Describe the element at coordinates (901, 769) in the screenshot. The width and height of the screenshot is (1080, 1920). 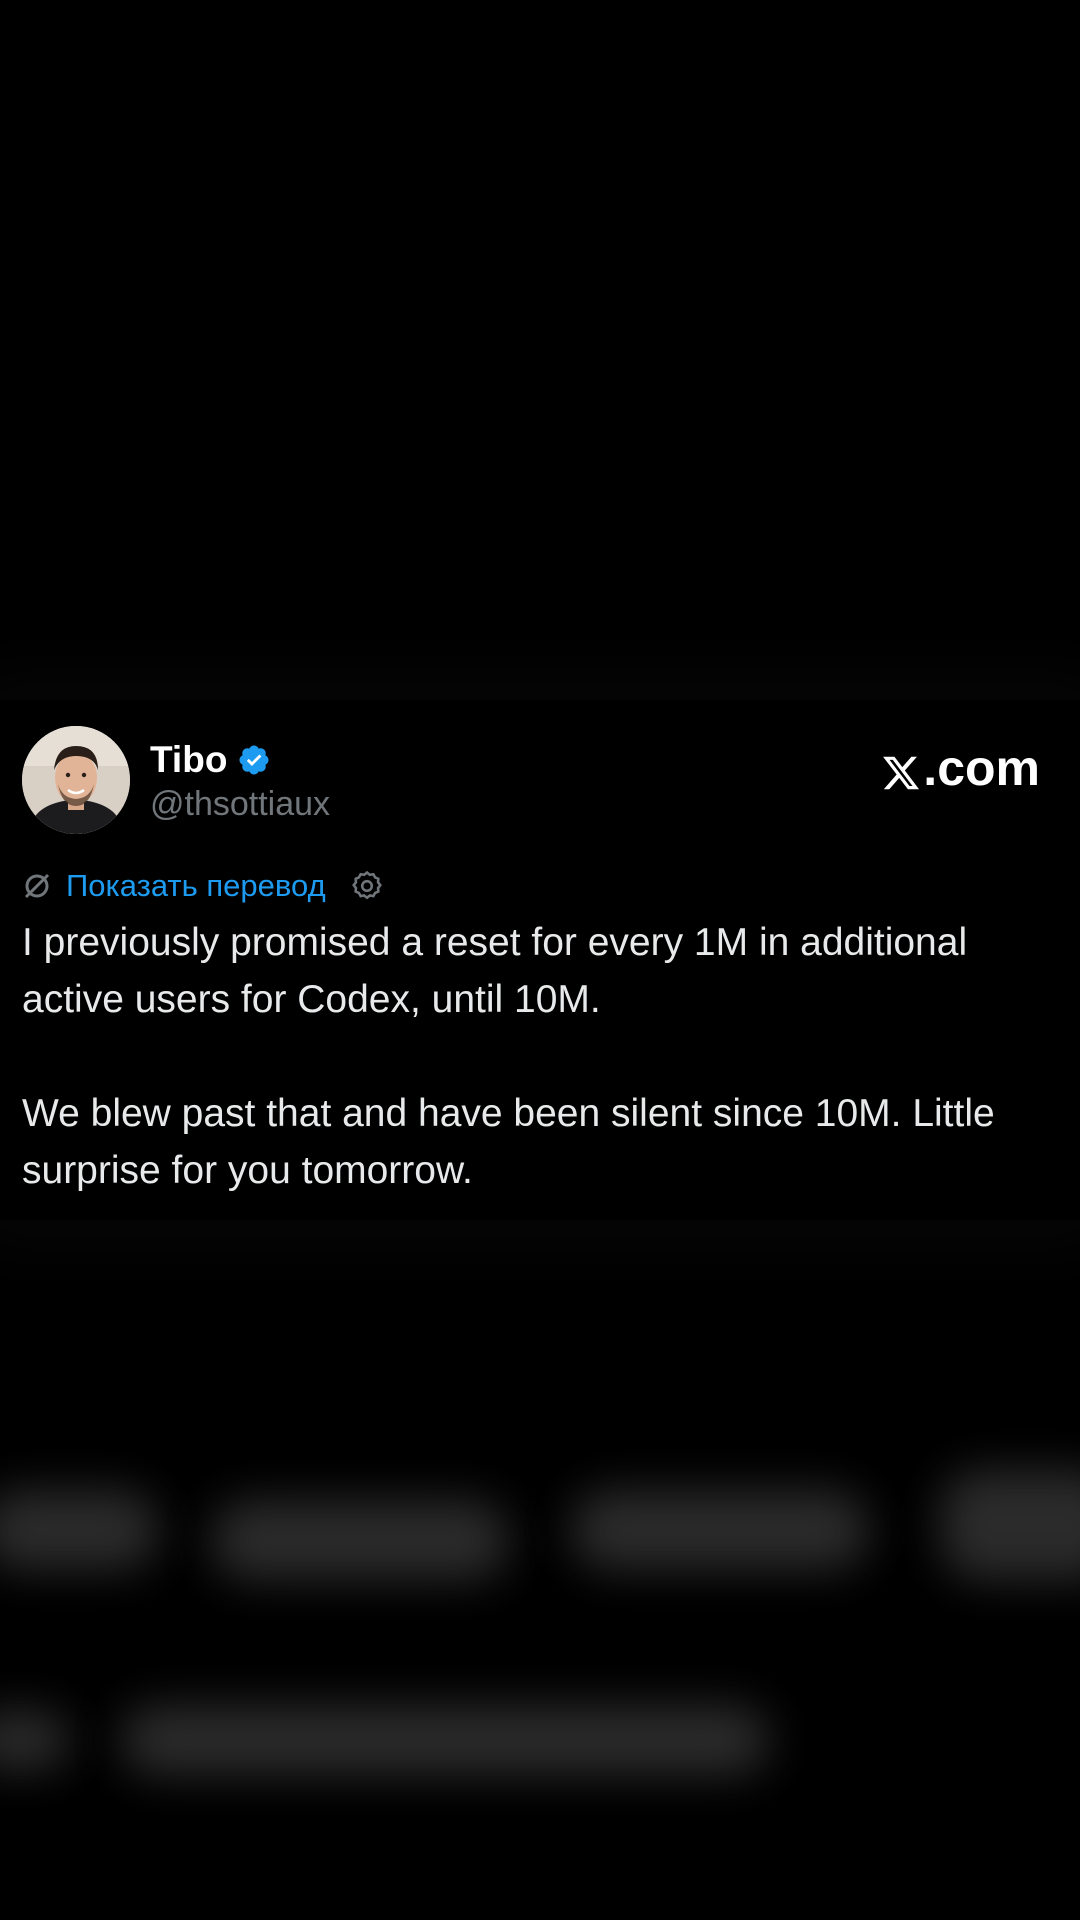
I see `x-logo-icon` at that location.